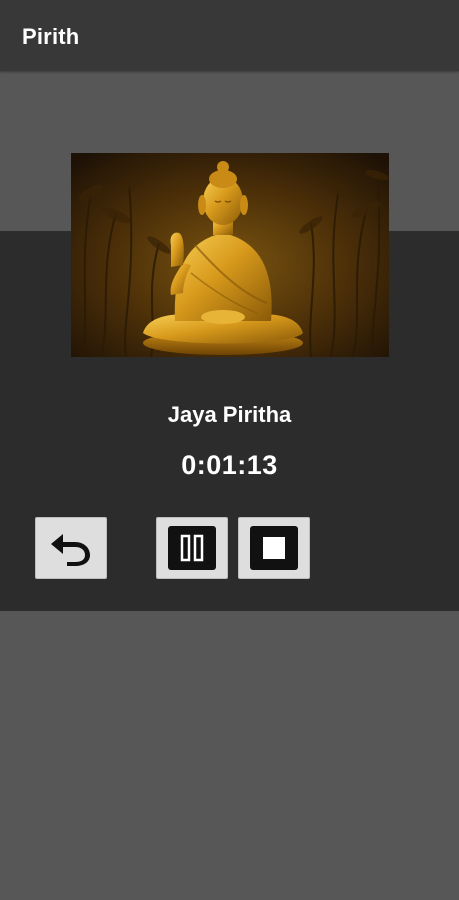 Image resolution: width=459 pixels, height=900 pixels. I want to click on stop-icon, so click(274, 548).